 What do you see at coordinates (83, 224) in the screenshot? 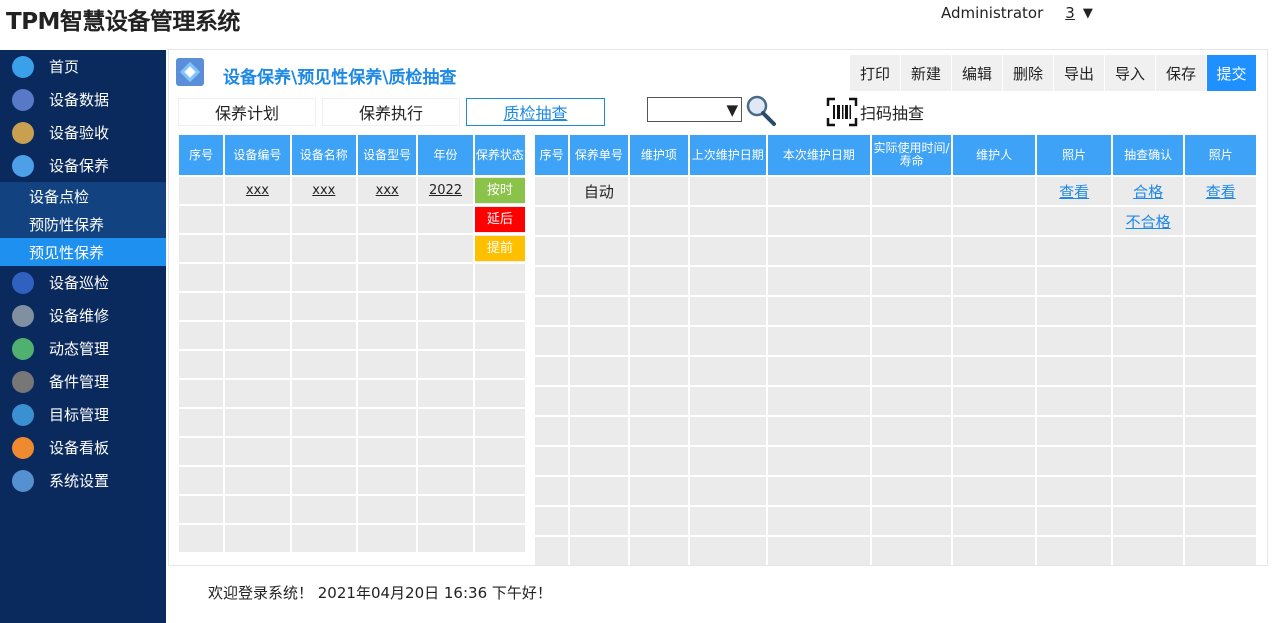
I see `sidebar-subitem-1: 预防性保养` at bounding box center [83, 224].